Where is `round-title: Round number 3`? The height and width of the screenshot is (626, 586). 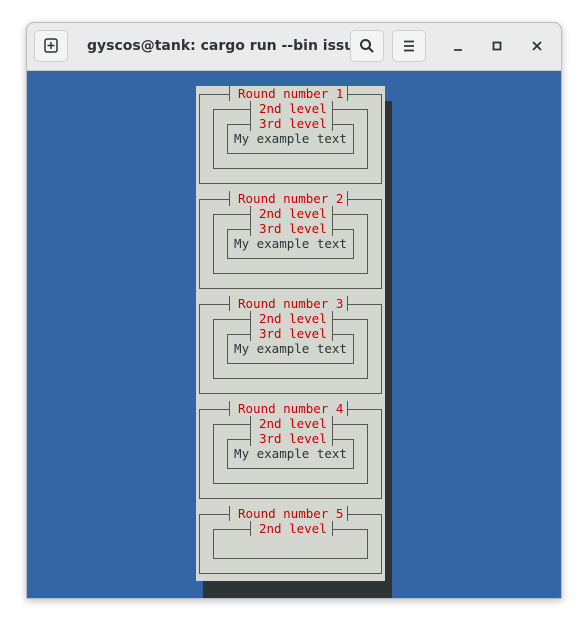 round-title: Round number 3 is located at coordinates (288, 303).